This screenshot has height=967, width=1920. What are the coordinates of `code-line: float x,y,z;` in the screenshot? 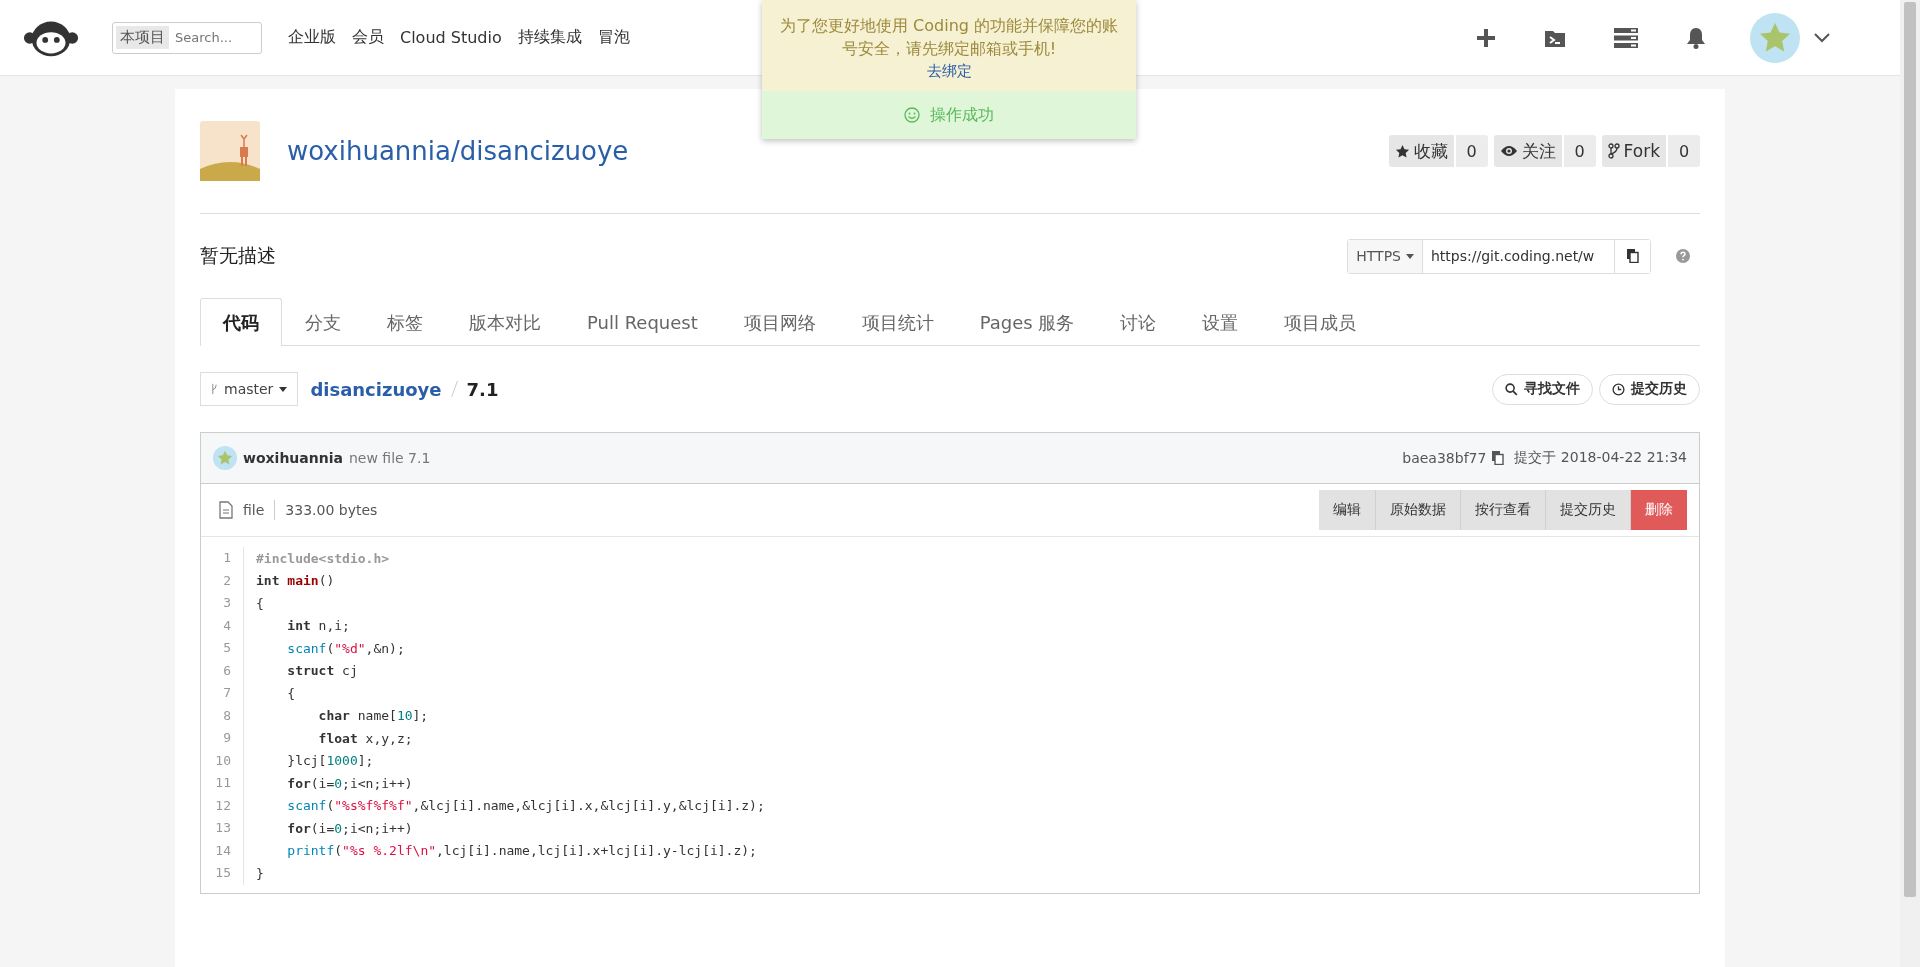 It's located at (365, 738).